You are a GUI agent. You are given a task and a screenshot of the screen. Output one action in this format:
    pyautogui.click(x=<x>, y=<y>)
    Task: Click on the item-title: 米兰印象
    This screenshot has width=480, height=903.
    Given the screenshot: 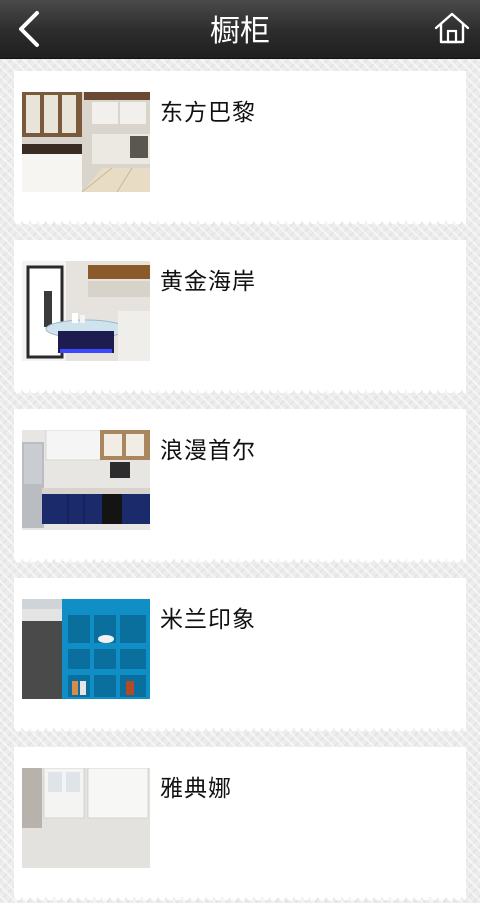 What is the action you would take?
    pyautogui.click(x=208, y=620)
    